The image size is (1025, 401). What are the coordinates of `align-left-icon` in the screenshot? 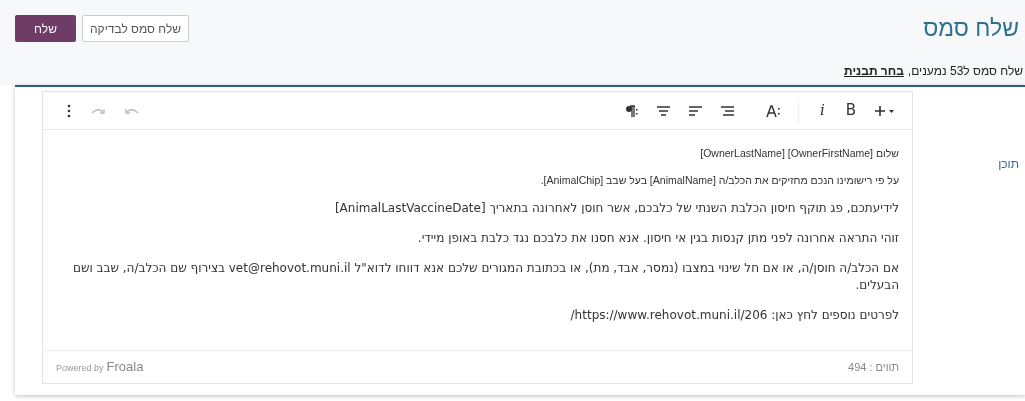 It's located at (694, 110).